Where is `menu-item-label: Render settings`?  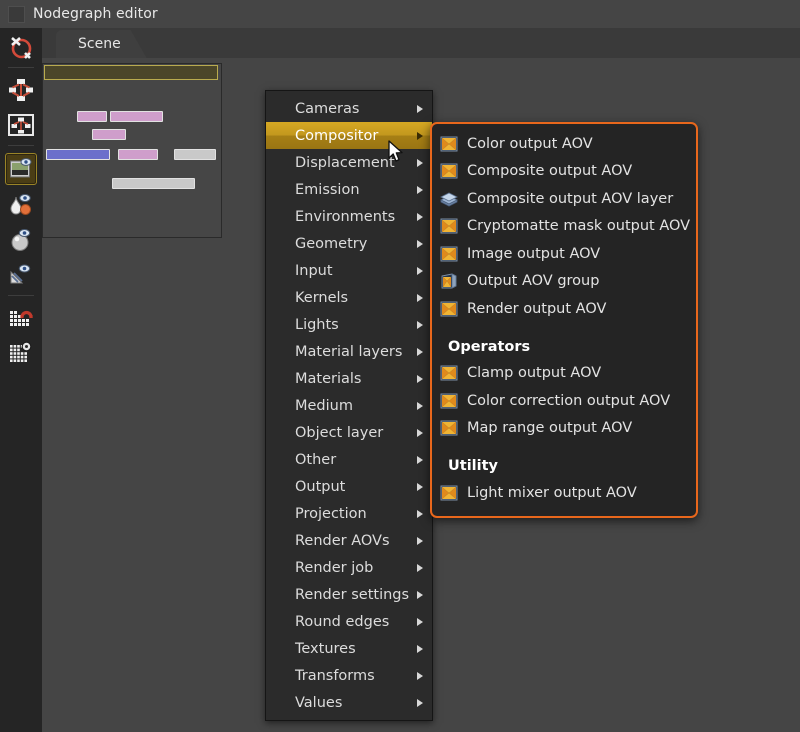 menu-item-label: Render settings is located at coordinates (352, 594).